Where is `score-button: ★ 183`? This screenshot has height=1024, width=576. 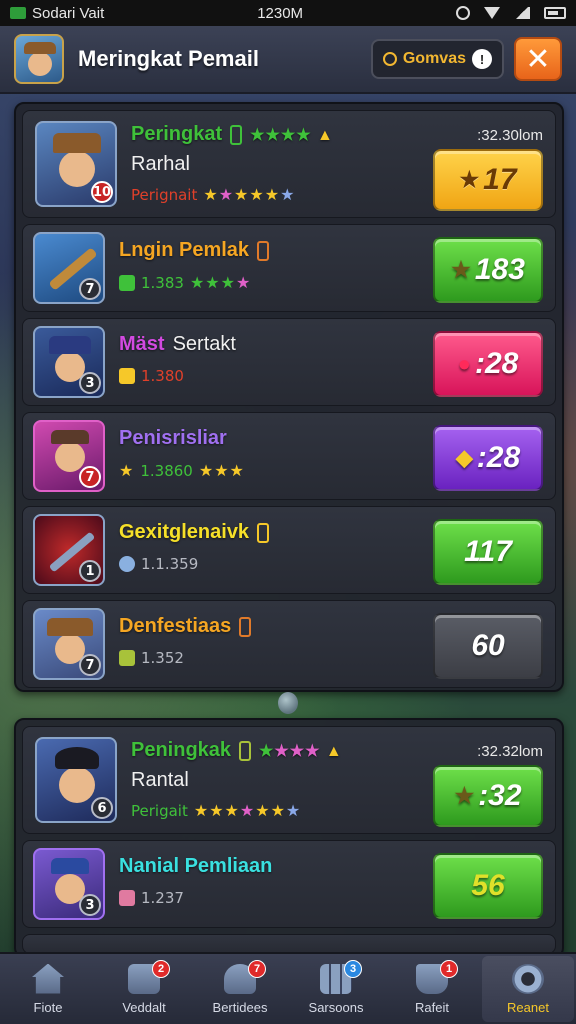
score-button: ★ 183 is located at coordinates (488, 270).